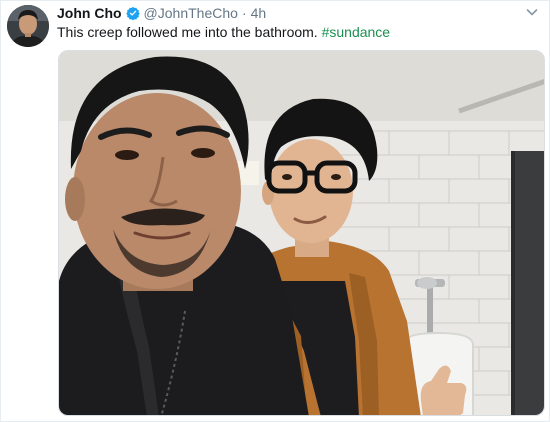 The image size is (550, 422). Describe the element at coordinates (259, 13) in the screenshot. I see `tweet-timestamp: 4h` at that location.